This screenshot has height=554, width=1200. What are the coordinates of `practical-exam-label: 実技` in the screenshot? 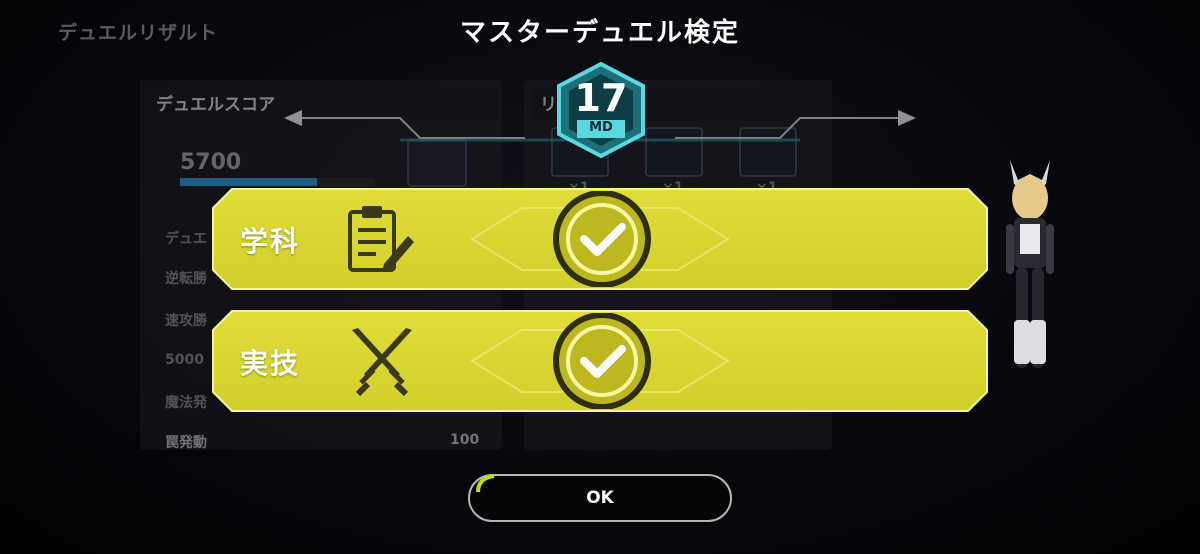 It's located at (270, 363).